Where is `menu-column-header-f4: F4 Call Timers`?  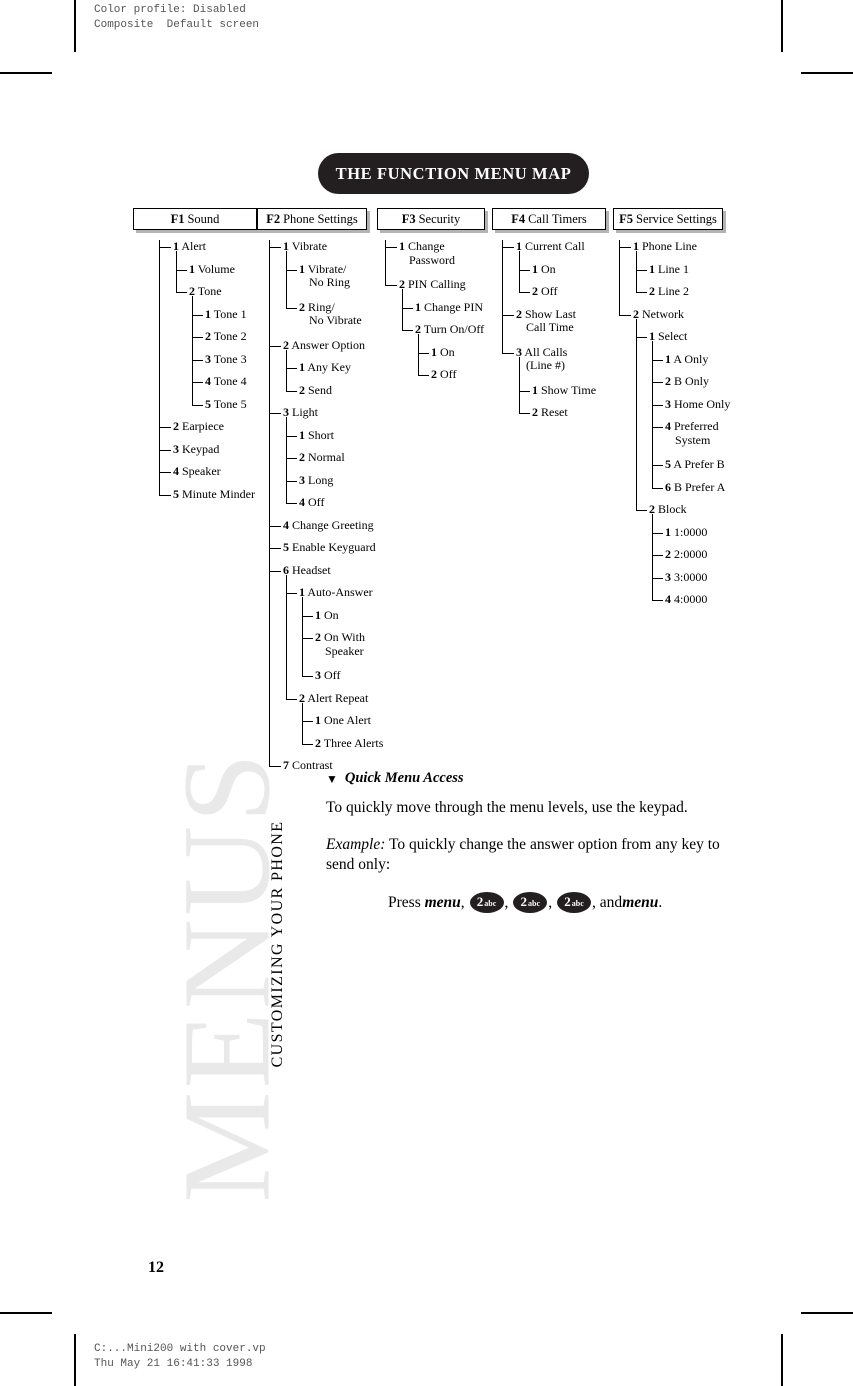
menu-column-header-f4: F4 Call Timers is located at coordinates (549, 219).